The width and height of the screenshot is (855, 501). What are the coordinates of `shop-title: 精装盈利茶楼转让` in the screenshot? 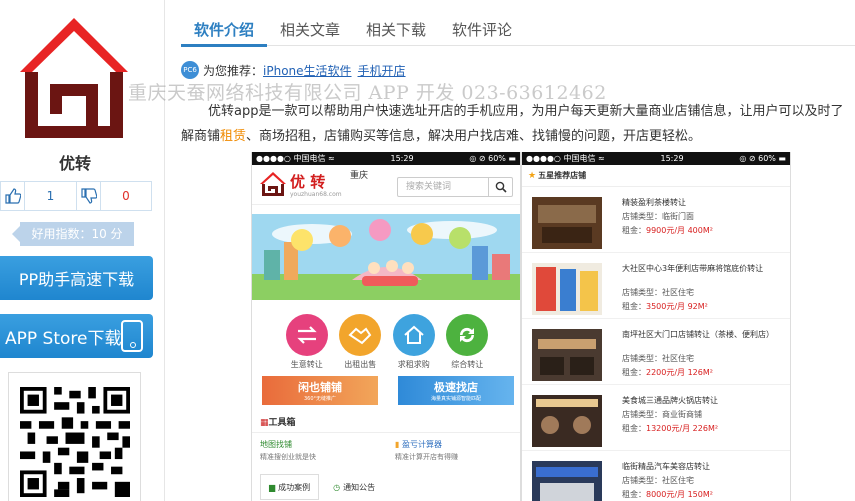 It's located at (654, 202).